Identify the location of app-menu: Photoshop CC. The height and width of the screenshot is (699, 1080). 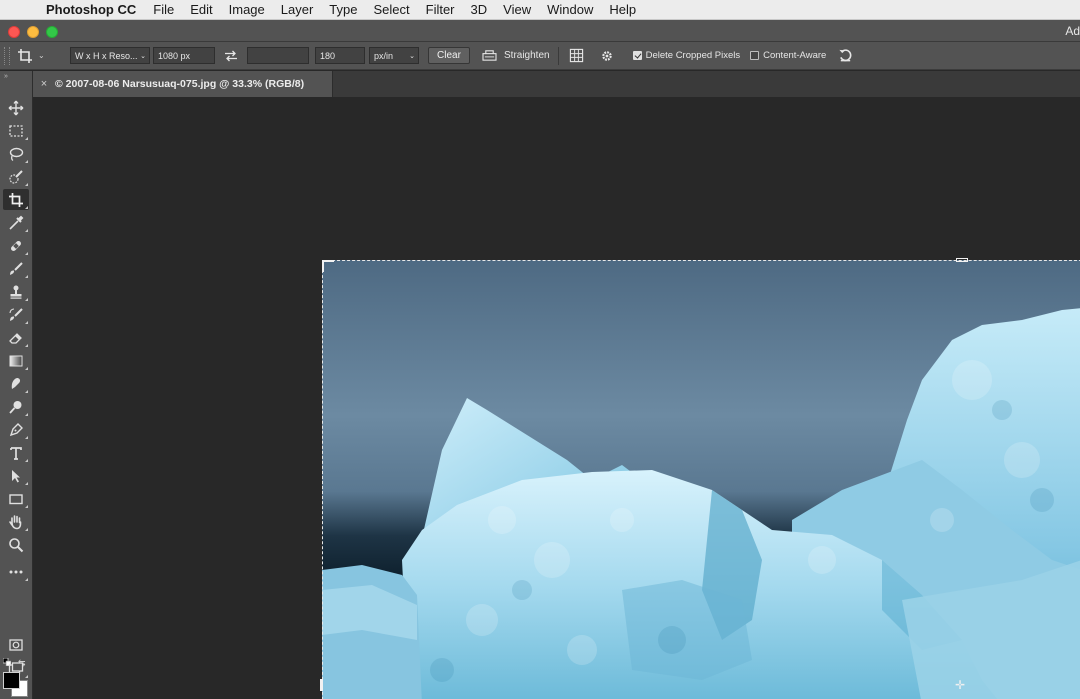
(91, 9).